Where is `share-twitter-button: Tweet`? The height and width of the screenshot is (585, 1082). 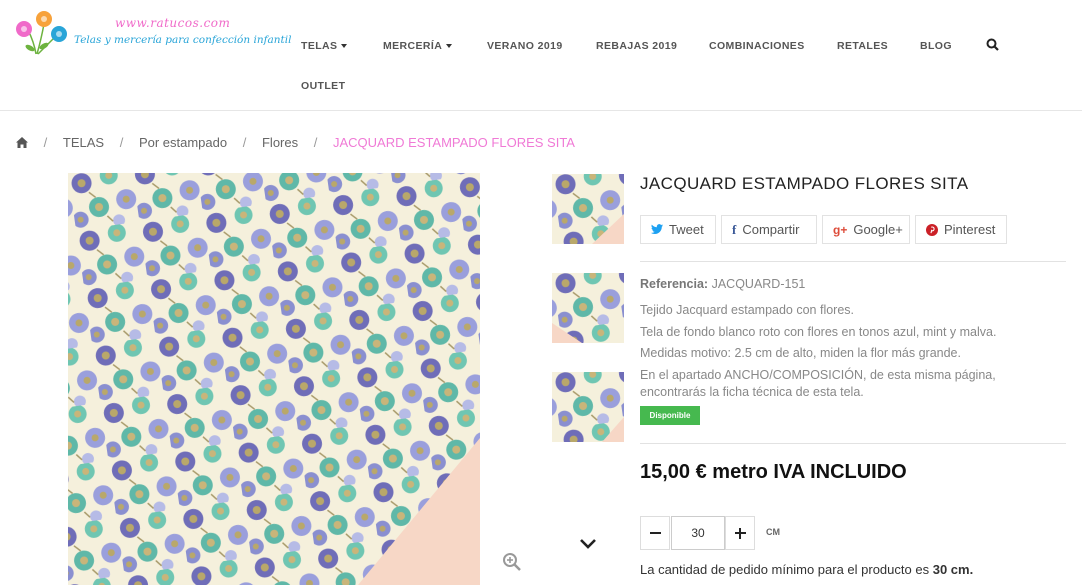
share-twitter-button: Tweet is located at coordinates (678, 229).